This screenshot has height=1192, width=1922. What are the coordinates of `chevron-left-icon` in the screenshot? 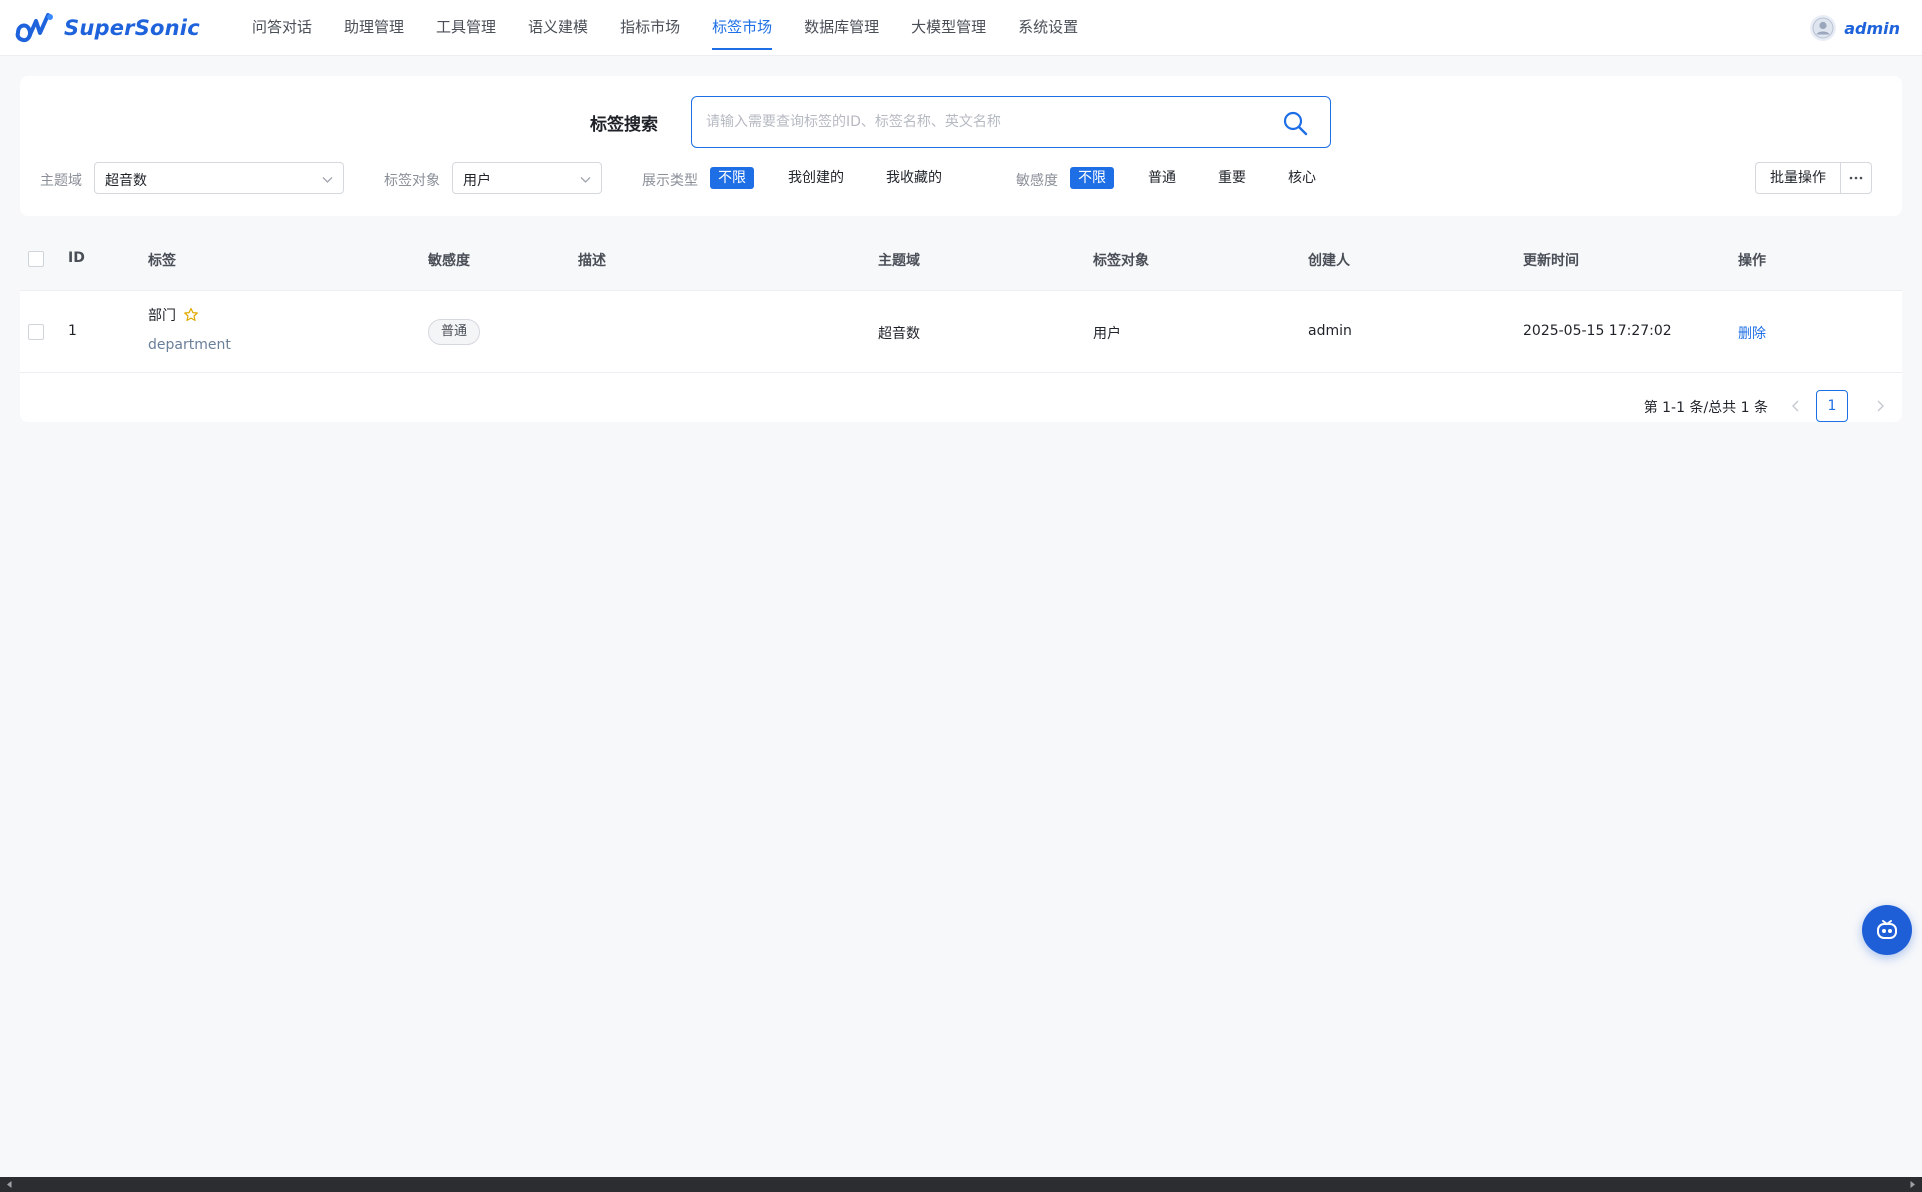 It's located at (1796, 406).